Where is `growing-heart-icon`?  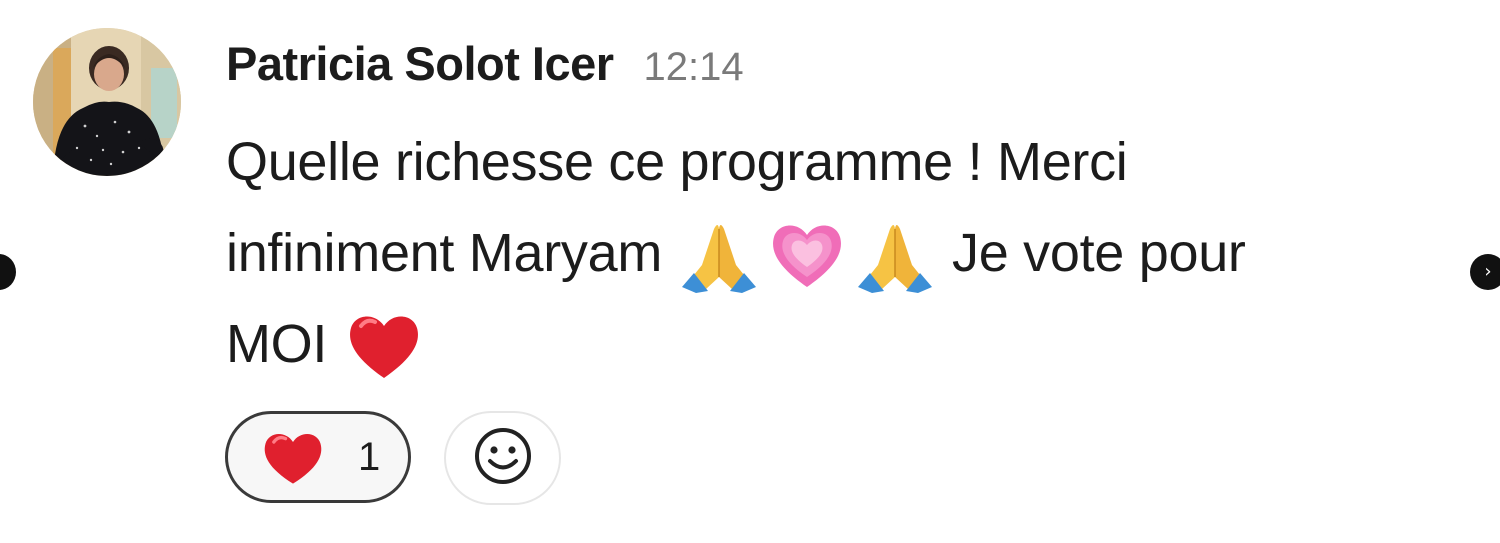
growing-heart-icon is located at coordinates (807, 254).